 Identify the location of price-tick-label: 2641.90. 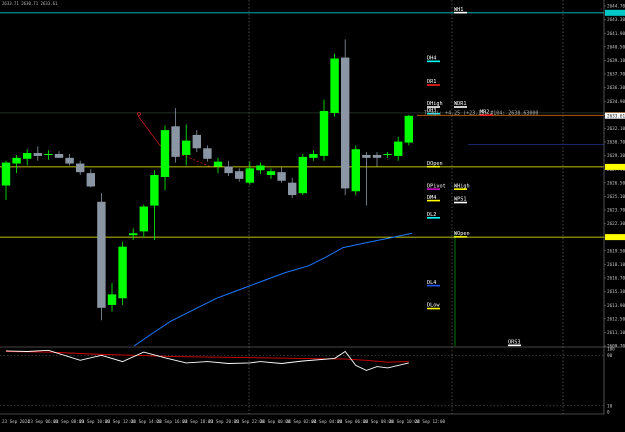
(616, 34).